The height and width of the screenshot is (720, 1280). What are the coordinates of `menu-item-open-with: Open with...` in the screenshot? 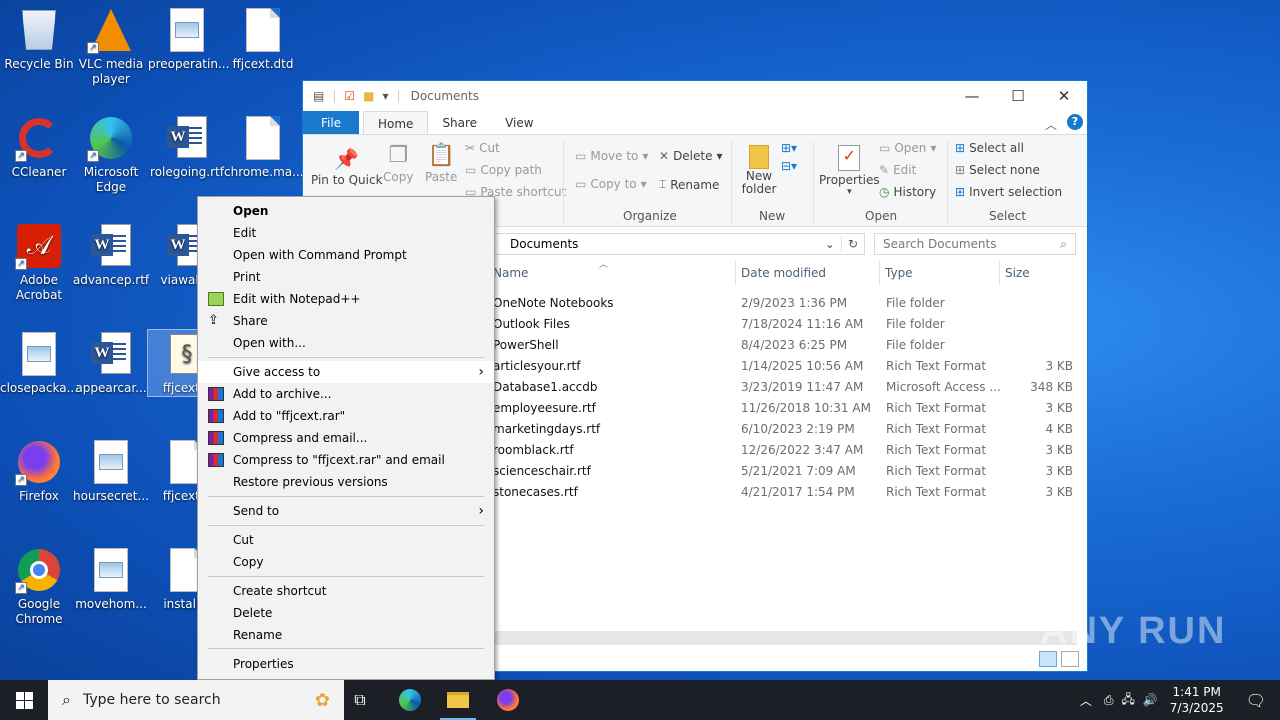 It's located at (346, 343).